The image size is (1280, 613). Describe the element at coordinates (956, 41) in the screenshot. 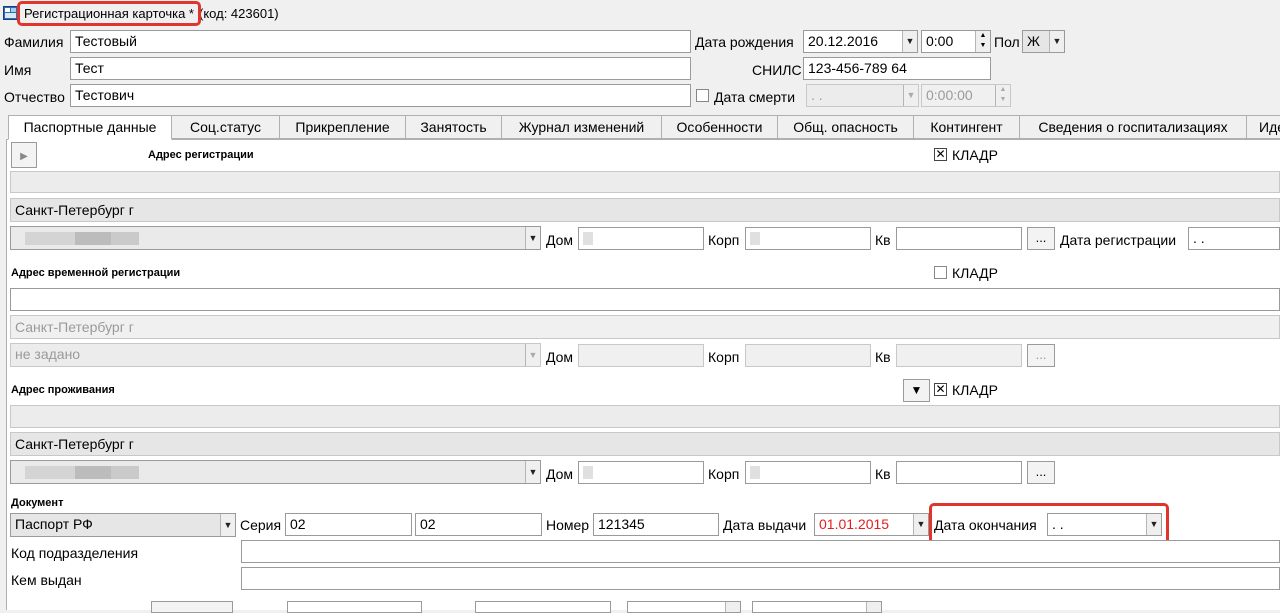

I see `birth-time-input: 0:00 ▲ ▼` at that location.